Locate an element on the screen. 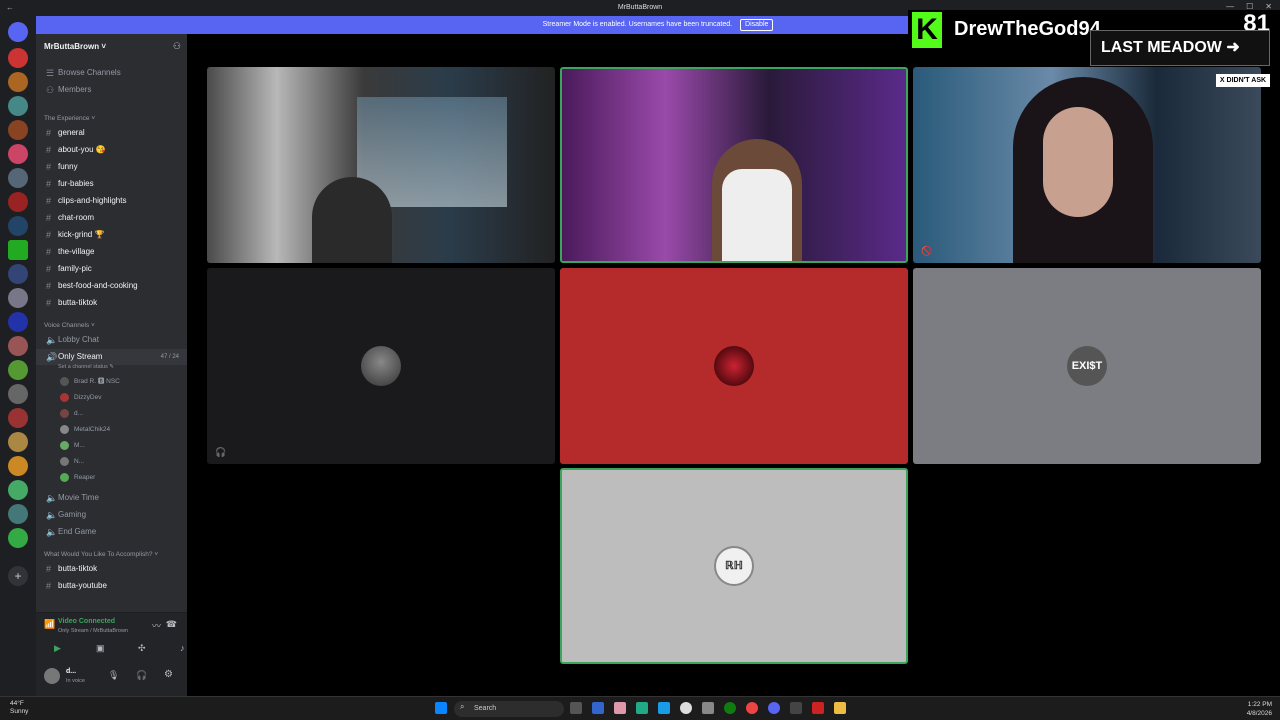  file-explorer-icon is located at coordinates (620, 708).